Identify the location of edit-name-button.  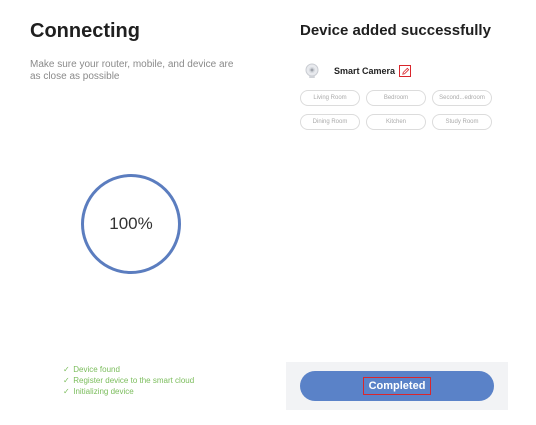
(405, 71).